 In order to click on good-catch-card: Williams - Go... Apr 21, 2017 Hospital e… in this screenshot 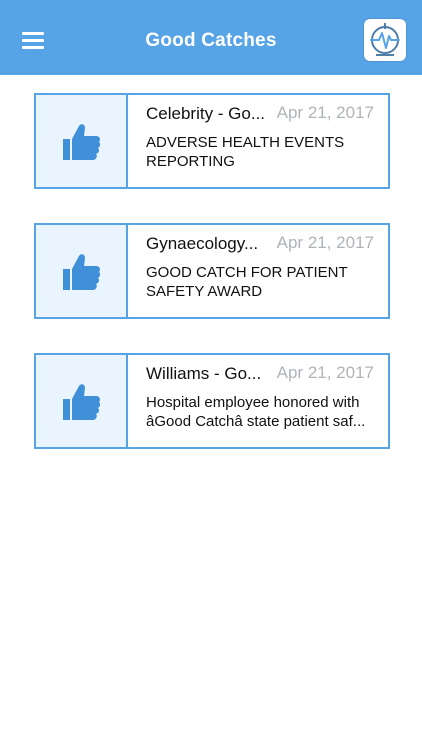, I will do `click(212, 401)`.